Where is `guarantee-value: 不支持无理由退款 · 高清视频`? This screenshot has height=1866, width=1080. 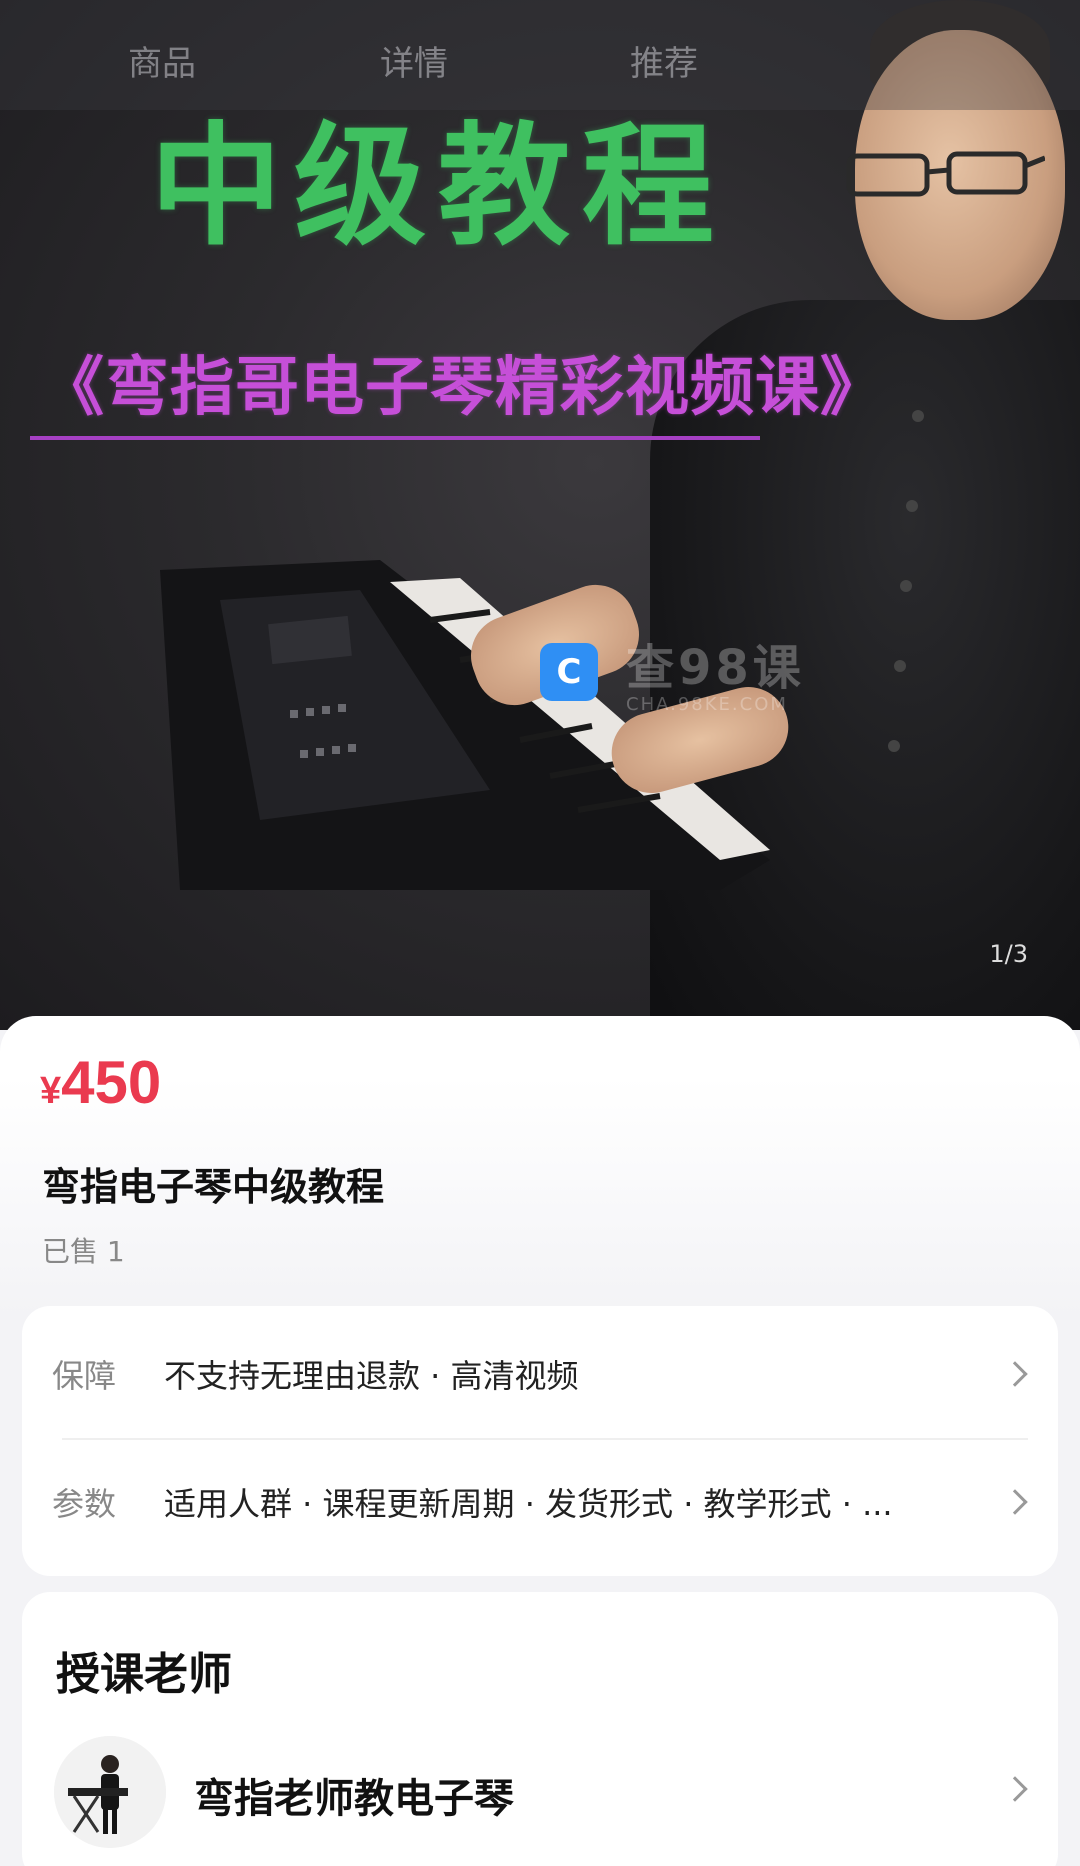 guarantee-value: 不支持无理由退款 · 高清视频 is located at coordinates (371, 1376).